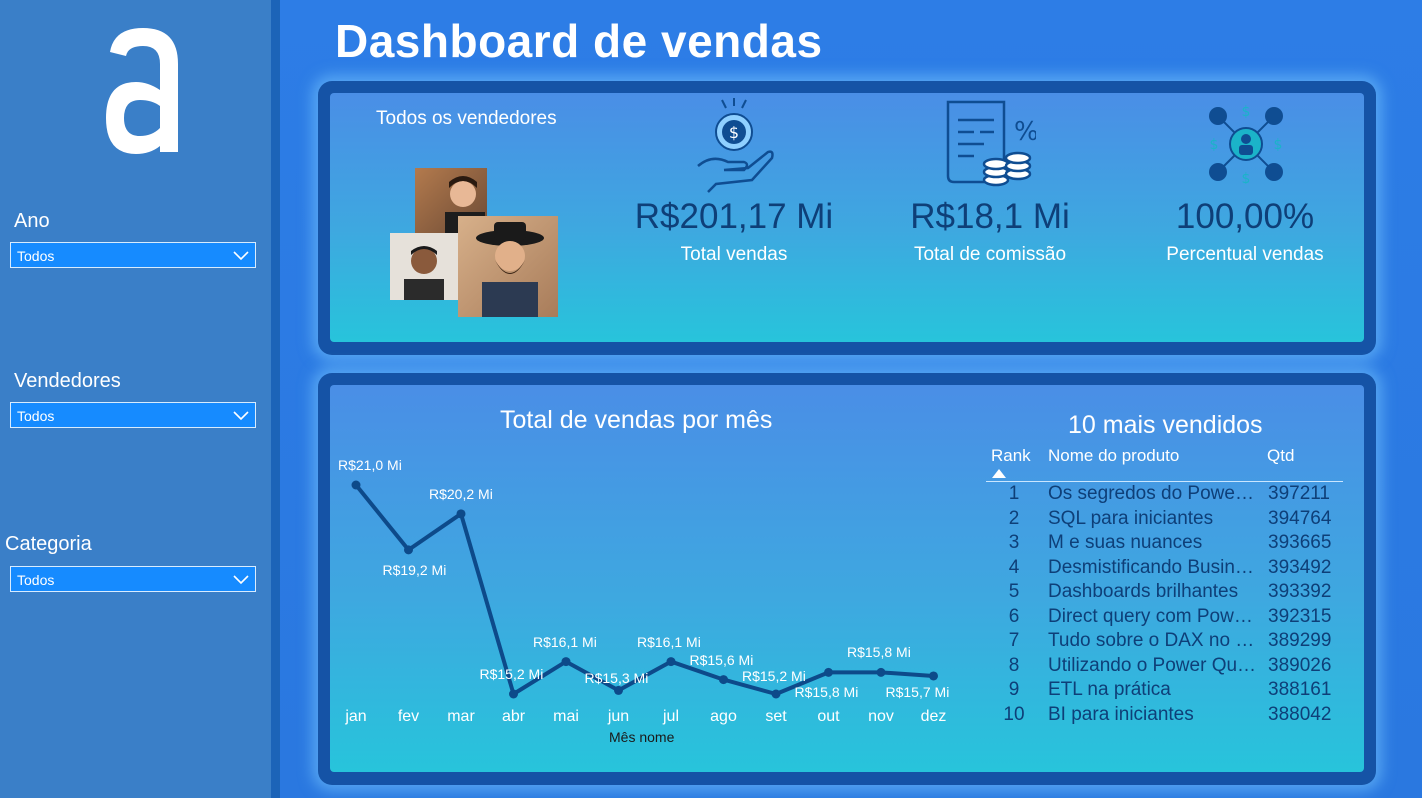 The width and height of the screenshot is (1422, 798). Describe the element at coordinates (1300, 518) in the screenshot. I see `qty-cell: 394764` at that location.